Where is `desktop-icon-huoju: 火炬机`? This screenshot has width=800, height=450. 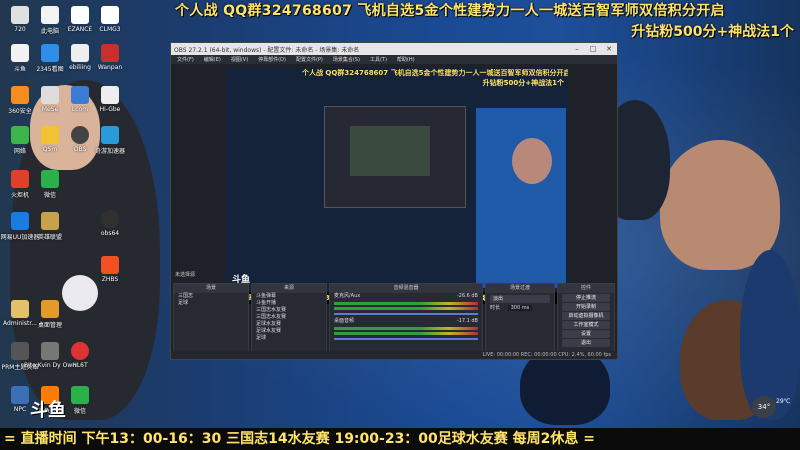 desktop-icon-huoju: 火炬机 is located at coordinates (20, 187).